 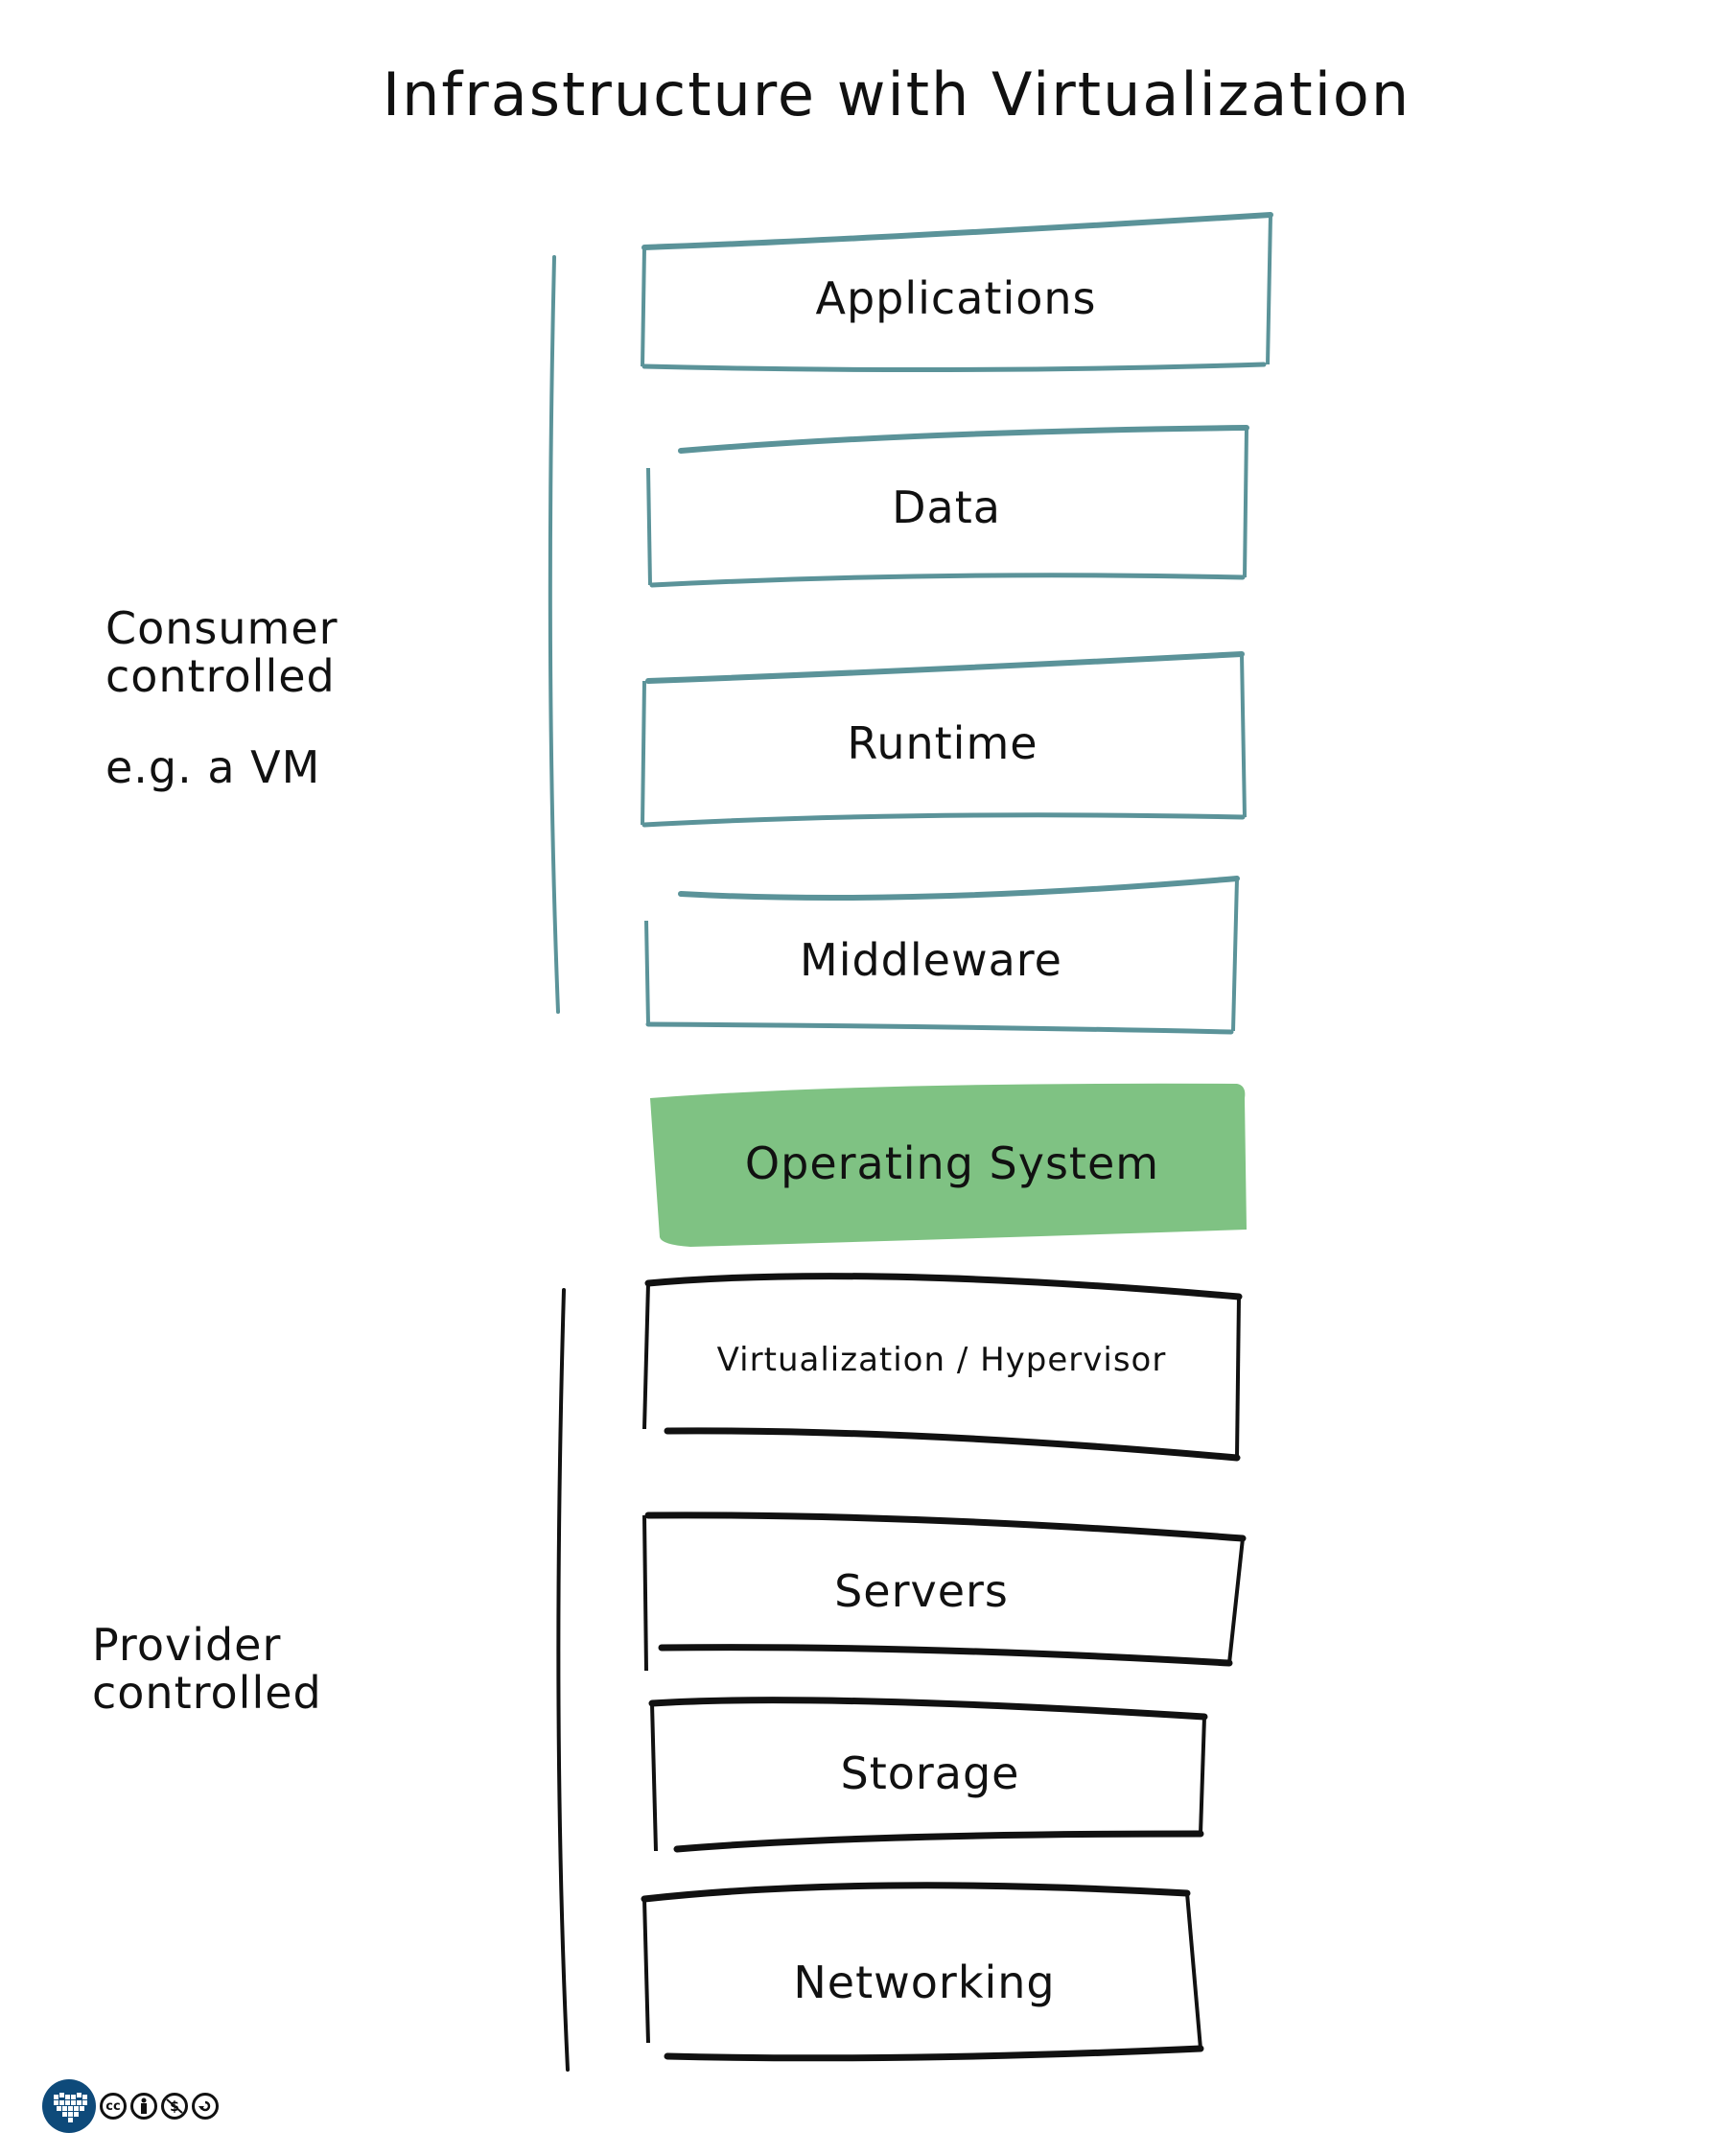 I want to click on provider-bracket, so click(x=563, y=1680).